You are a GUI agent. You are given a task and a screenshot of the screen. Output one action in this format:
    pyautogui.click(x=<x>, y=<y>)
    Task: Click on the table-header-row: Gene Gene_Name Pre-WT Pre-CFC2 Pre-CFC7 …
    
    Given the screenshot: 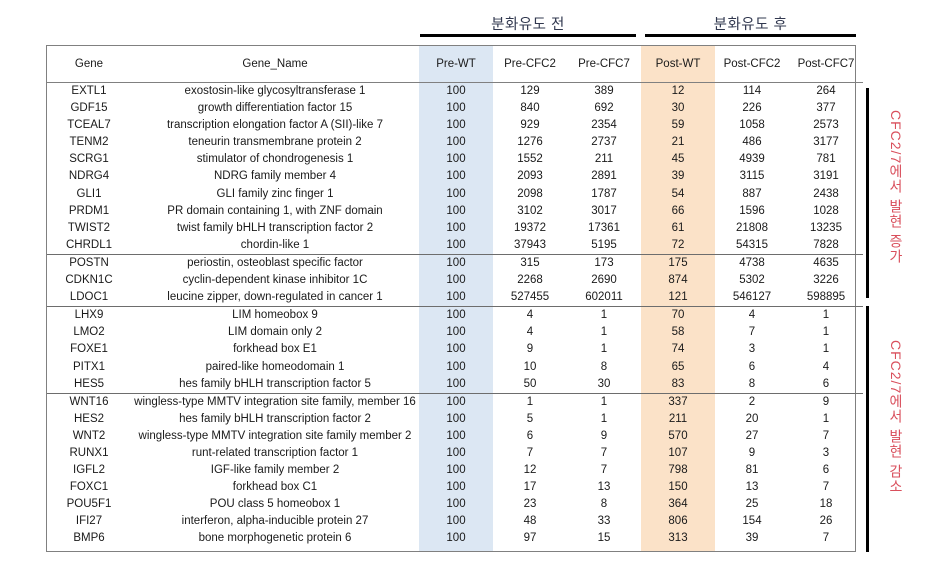 What is the action you would take?
    pyautogui.click(x=455, y=64)
    